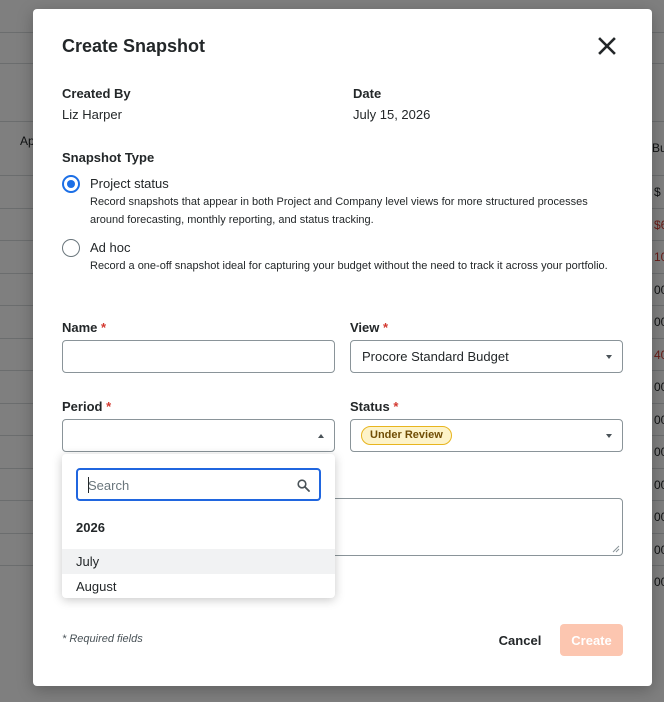  Describe the element at coordinates (406, 435) in the screenshot. I see `status-badge: Under Review` at that location.